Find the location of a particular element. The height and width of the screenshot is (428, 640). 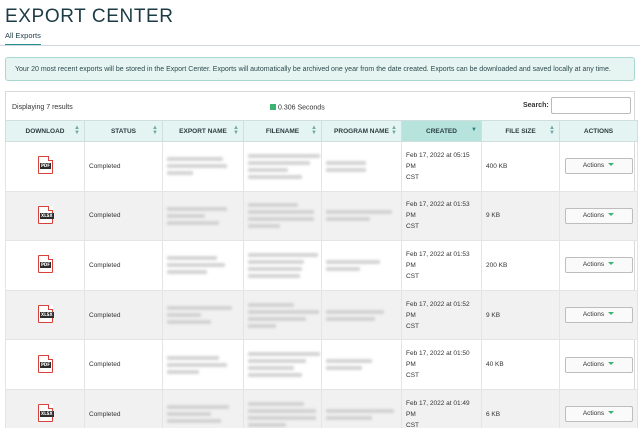

file-size-cell: 6 KB is located at coordinates (520, 408).